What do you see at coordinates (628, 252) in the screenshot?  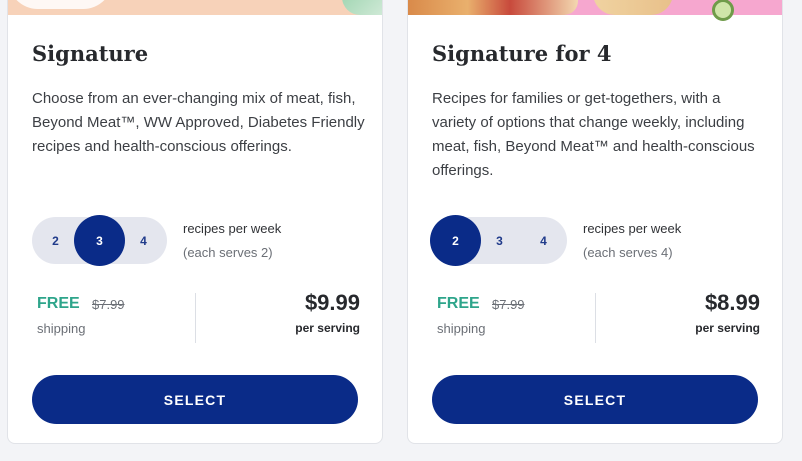 I see `serves-label: (each serves 4)` at bounding box center [628, 252].